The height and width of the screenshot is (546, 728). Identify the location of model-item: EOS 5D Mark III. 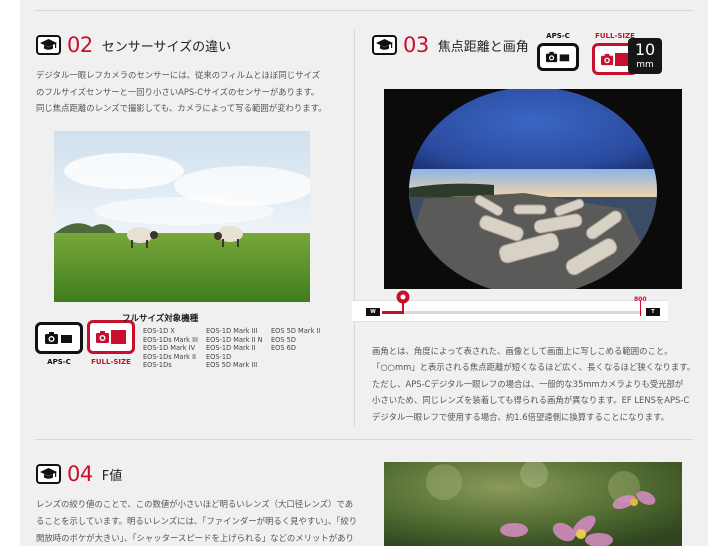
(232, 365).